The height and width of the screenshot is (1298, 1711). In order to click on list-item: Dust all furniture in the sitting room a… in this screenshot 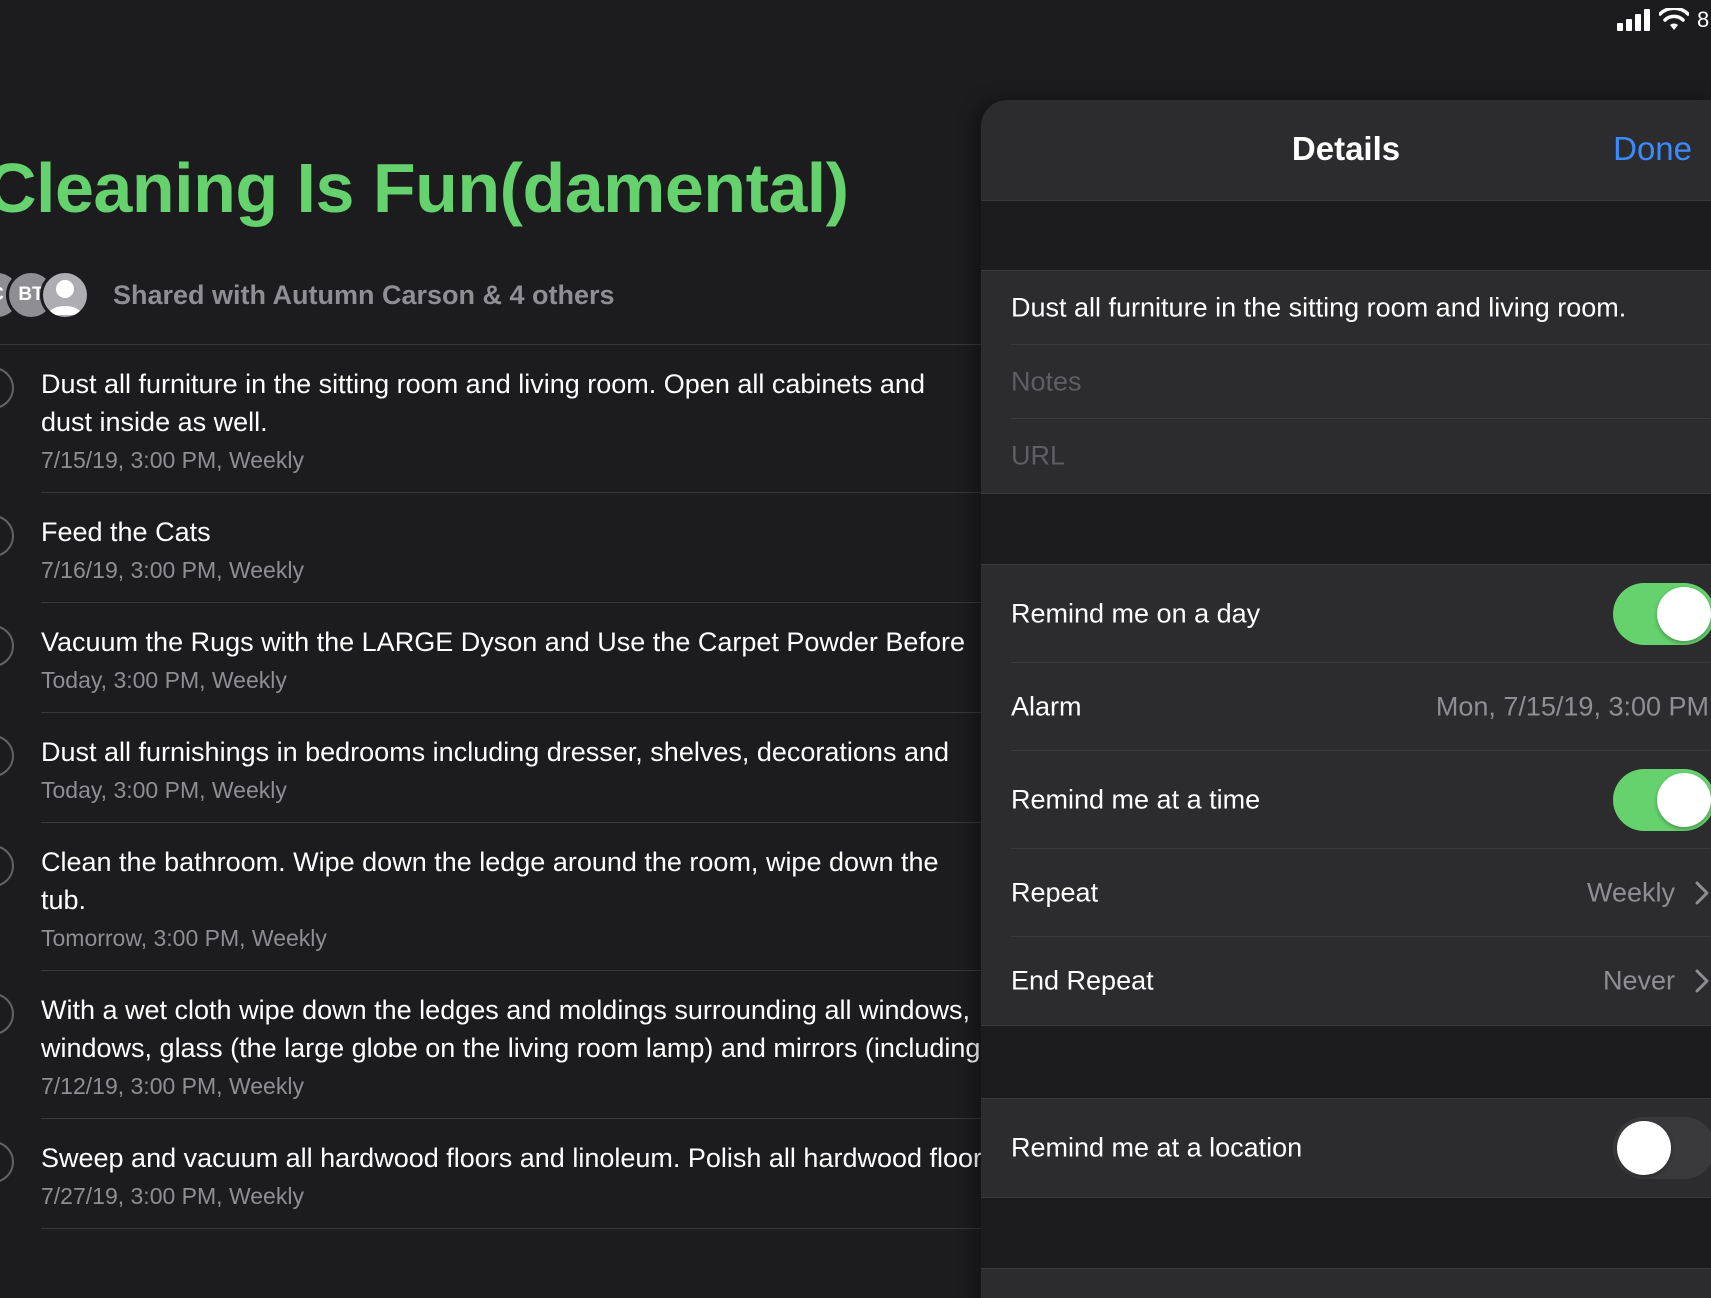, I will do `click(495, 419)`.